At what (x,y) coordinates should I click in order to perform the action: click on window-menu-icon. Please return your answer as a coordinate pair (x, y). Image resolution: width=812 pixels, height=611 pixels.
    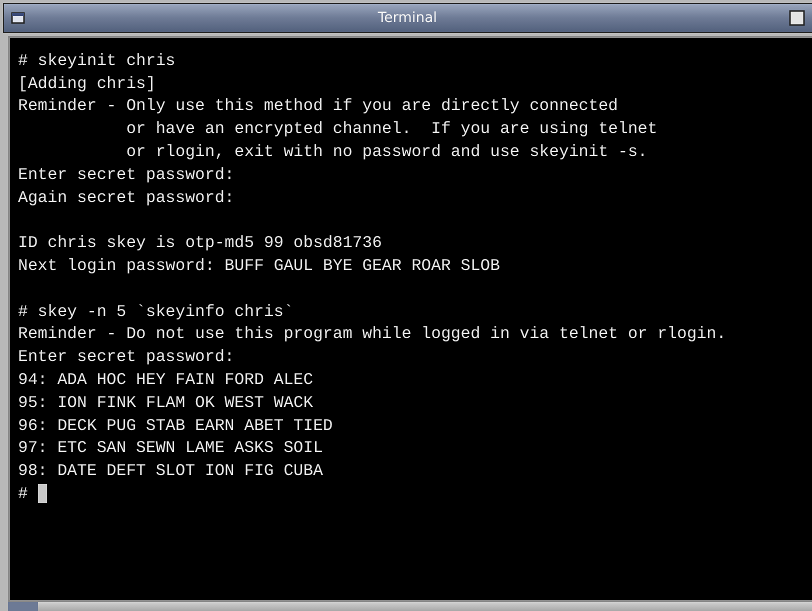
    Looking at the image, I should click on (18, 18).